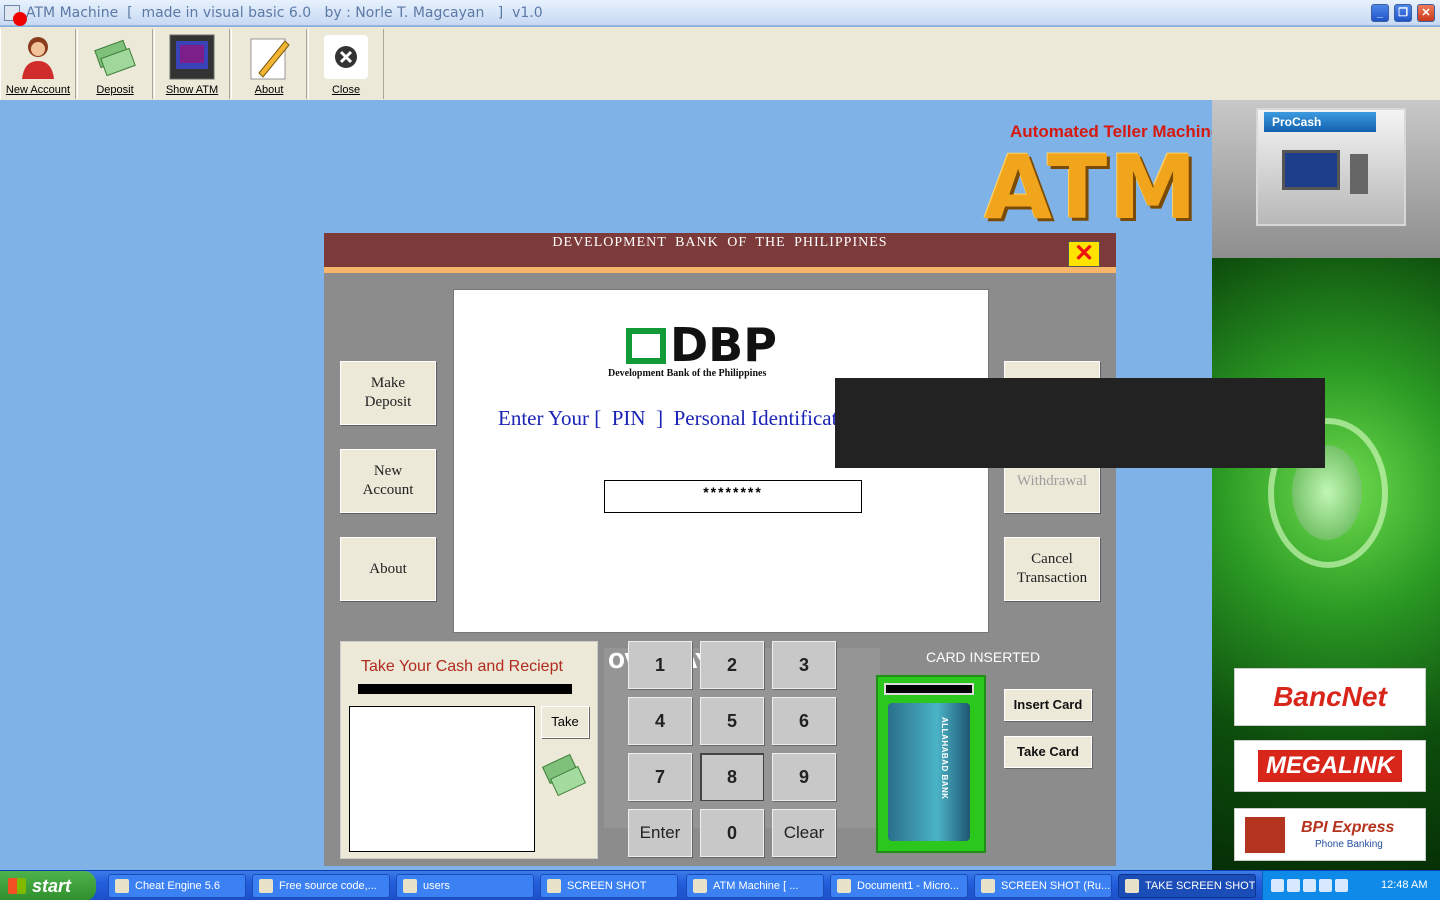  I want to click on bpi-express-ad: BPI Express Phone Banking, so click(1330, 834).